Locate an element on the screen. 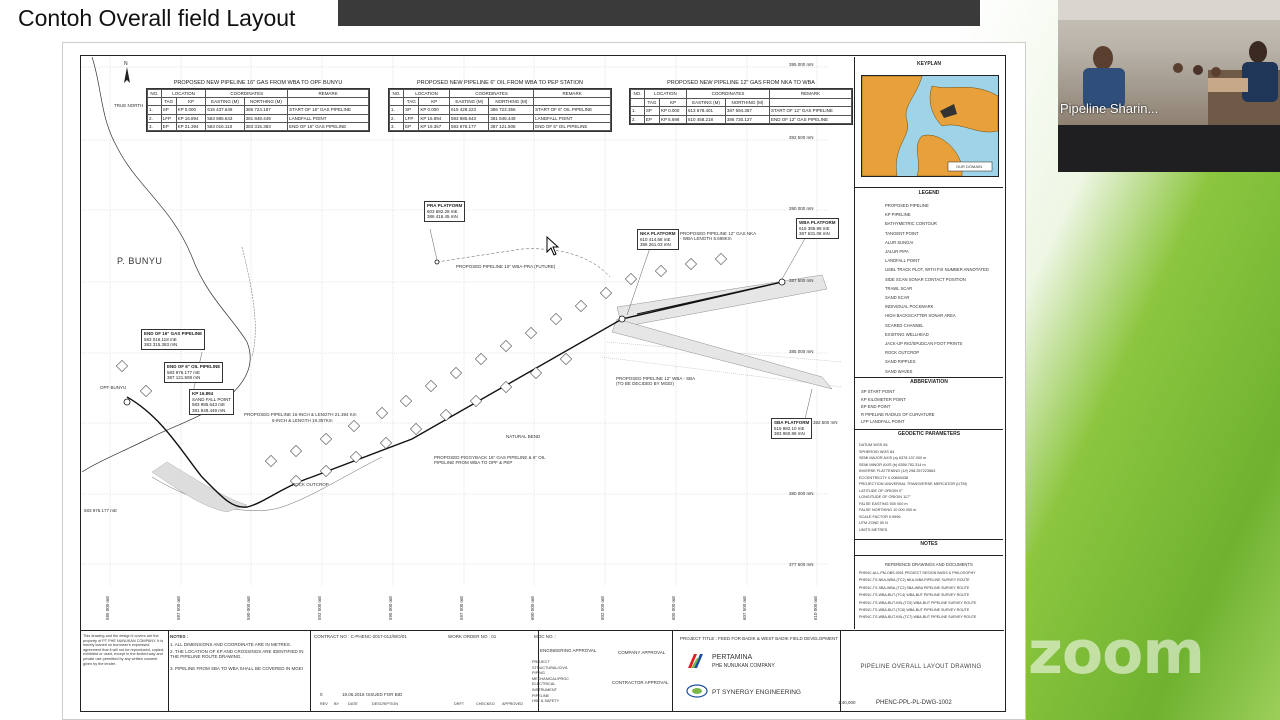  keyplan-title: KEYPLAN is located at coordinates (929, 64).